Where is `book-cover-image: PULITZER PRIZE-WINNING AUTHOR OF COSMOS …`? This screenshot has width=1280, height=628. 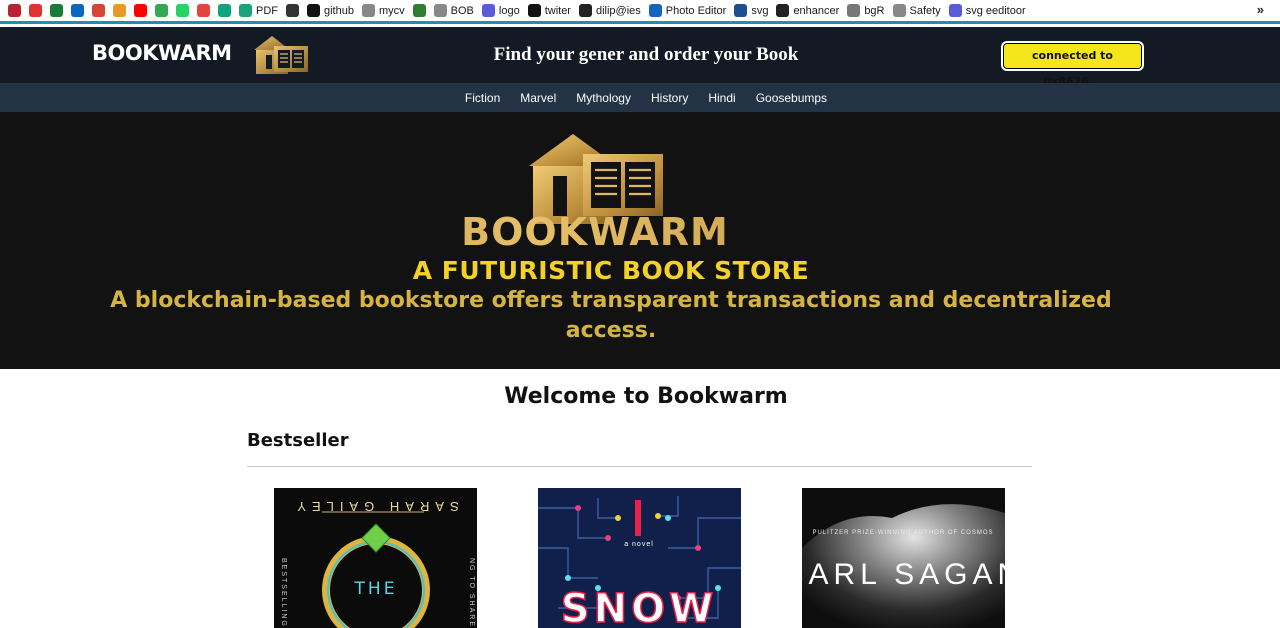
book-cover-image: PULITZER PRIZE-WINNING AUTHOR OF COSMOS … is located at coordinates (903, 558).